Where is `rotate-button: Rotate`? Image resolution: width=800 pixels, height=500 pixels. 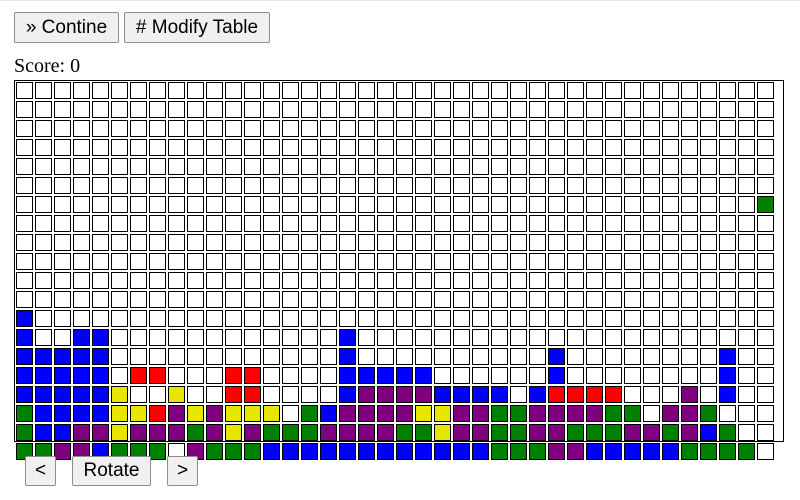 rotate-button: Rotate is located at coordinates (111, 471).